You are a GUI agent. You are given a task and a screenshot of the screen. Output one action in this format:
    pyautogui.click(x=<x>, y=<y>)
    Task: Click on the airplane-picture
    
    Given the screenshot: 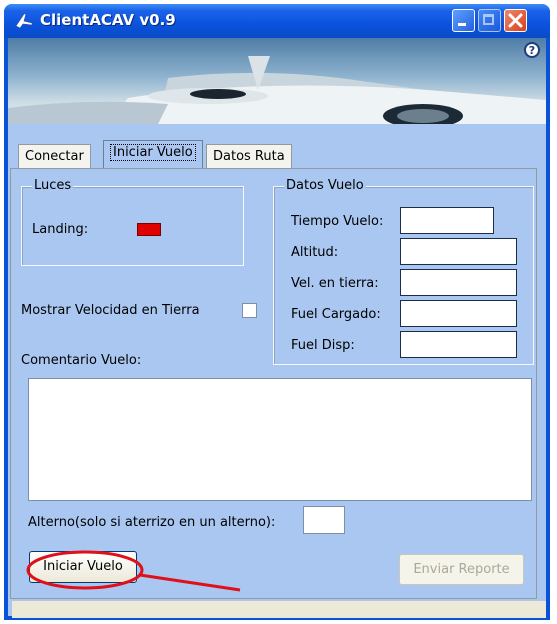 What is the action you would take?
    pyautogui.click(x=277, y=90)
    